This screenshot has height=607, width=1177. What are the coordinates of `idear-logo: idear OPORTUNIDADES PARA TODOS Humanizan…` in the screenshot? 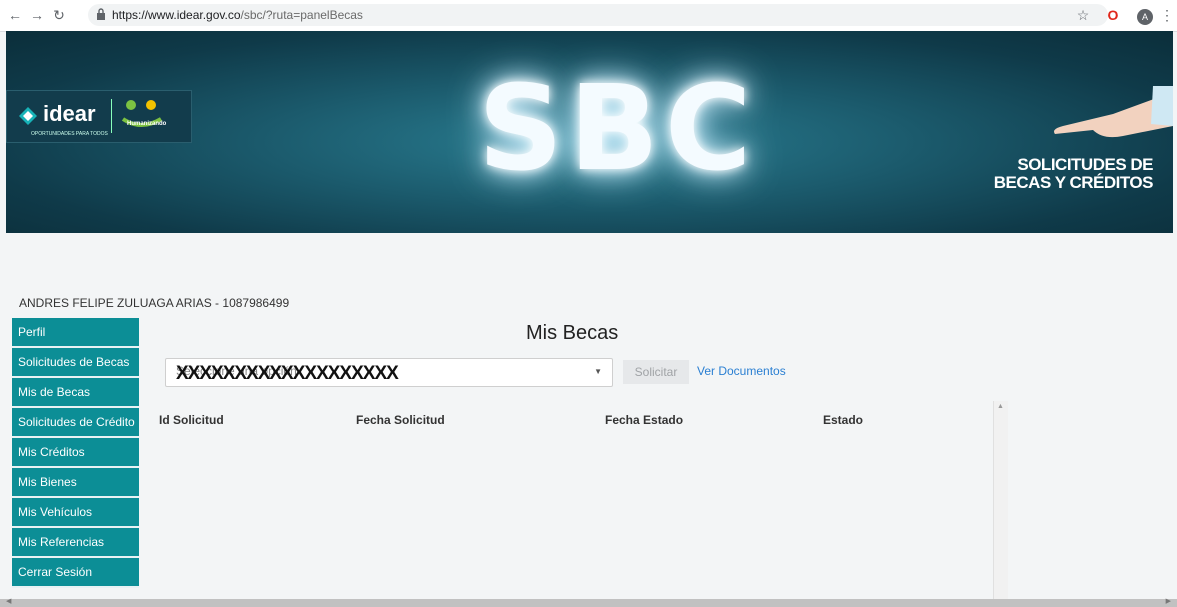 It's located at (99, 116).